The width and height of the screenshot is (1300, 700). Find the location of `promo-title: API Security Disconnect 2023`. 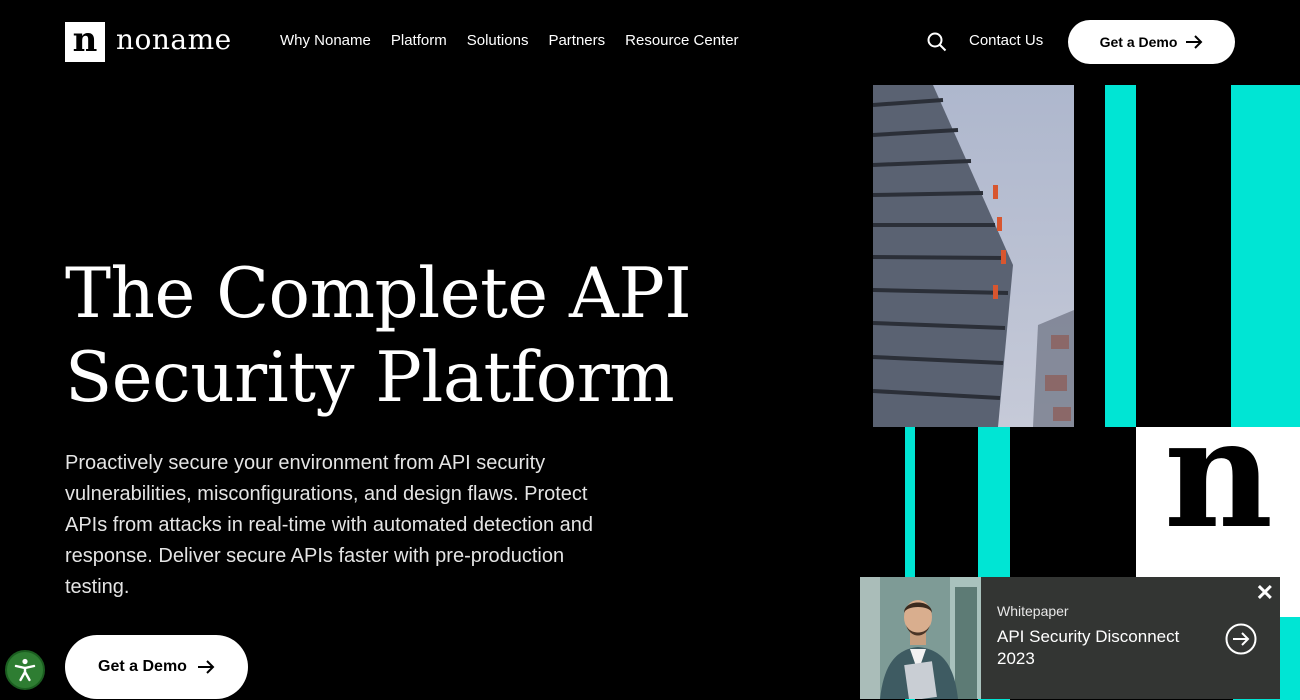

promo-title: API Security Disconnect 2023 is located at coordinates (1092, 648).